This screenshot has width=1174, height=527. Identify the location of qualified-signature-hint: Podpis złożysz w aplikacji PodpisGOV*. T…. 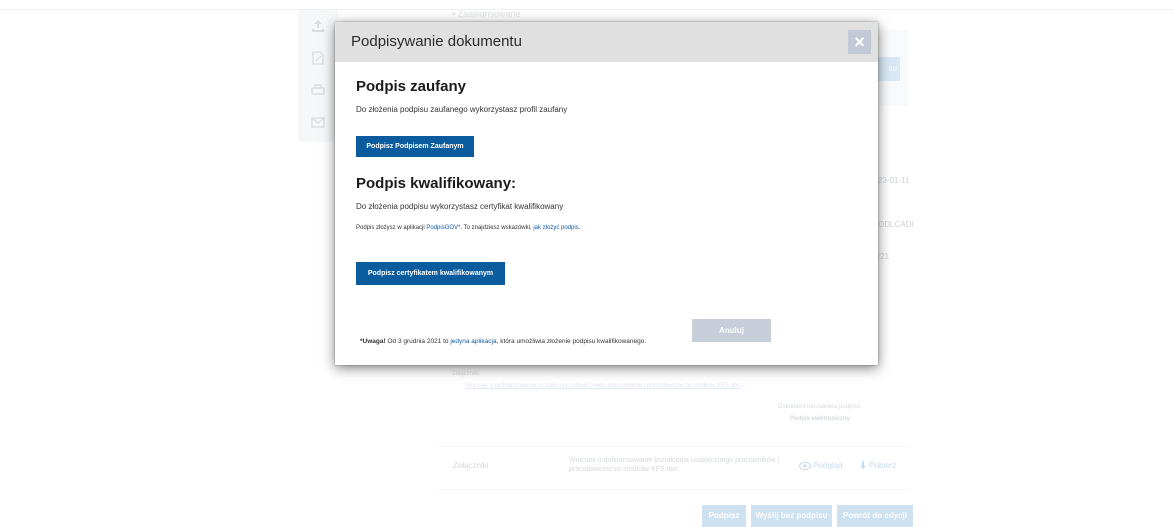
(468, 228).